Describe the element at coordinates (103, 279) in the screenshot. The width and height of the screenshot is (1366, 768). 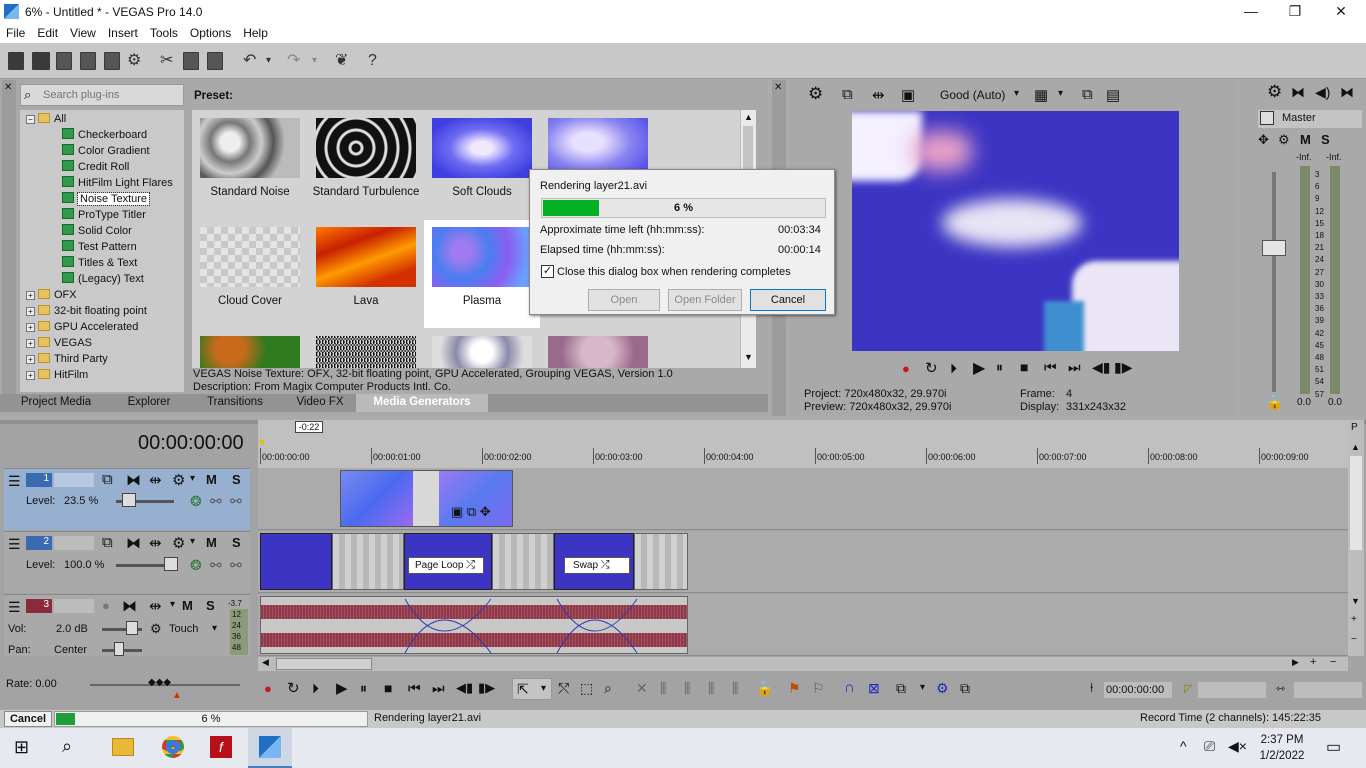
I see `tree-item-legacy-text: (Legacy) Text` at that location.